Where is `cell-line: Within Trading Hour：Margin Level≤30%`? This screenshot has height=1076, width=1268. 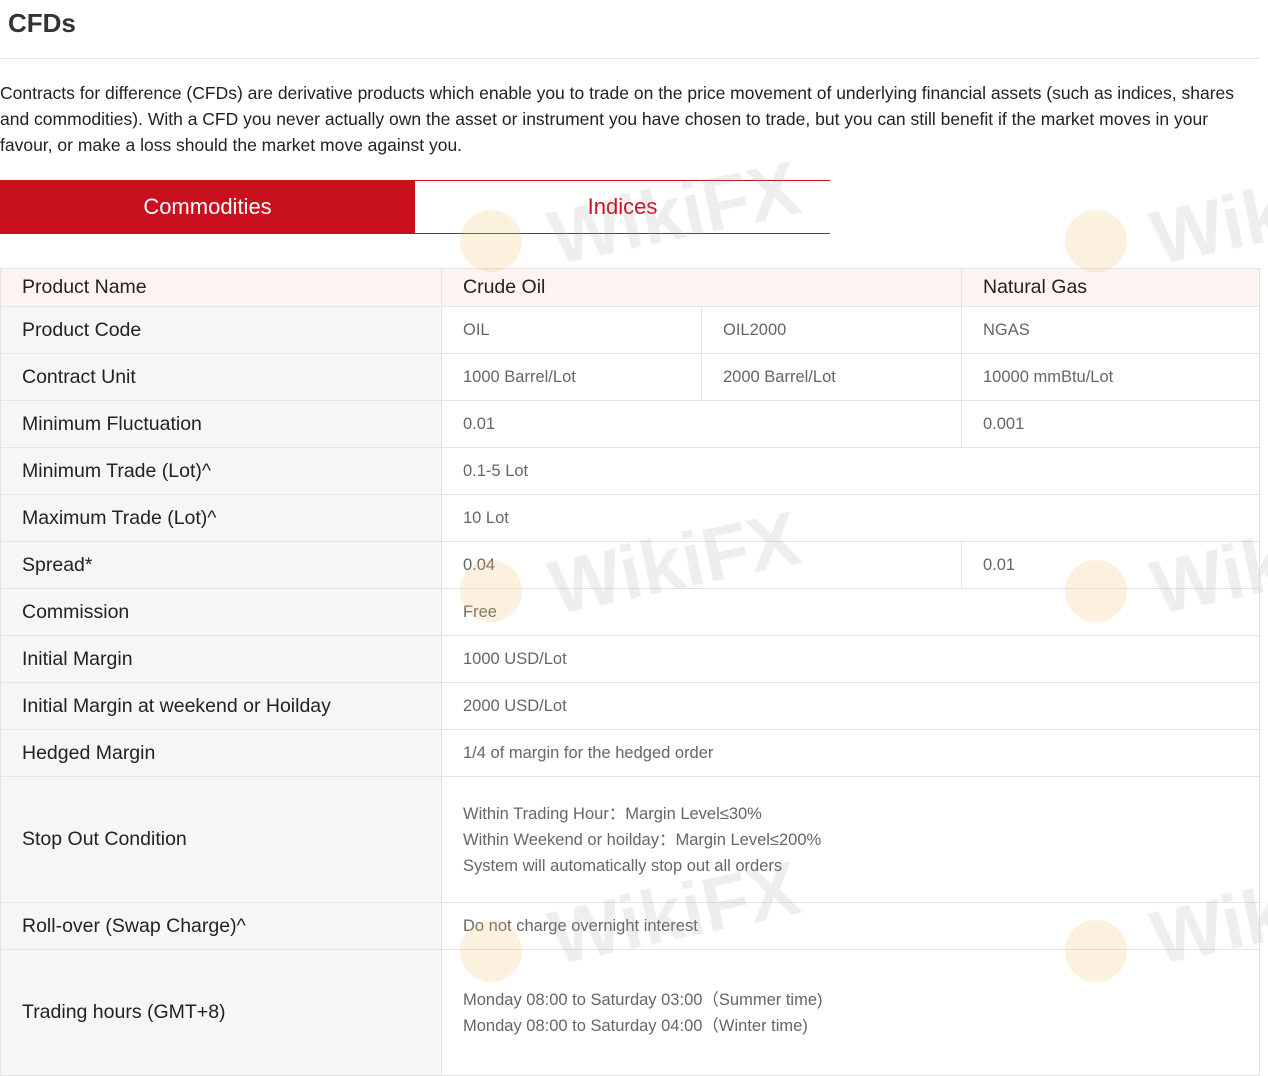 cell-line: Within Trading Hour：Margin Level≤30% is located at coordinates (612, 813).